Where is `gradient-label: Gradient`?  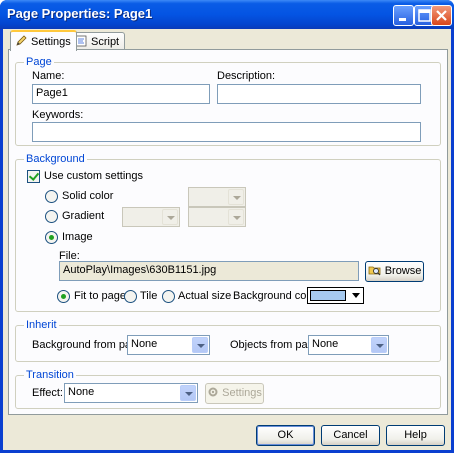 gradient-label: Gradient is located at coordinates (83, 216).